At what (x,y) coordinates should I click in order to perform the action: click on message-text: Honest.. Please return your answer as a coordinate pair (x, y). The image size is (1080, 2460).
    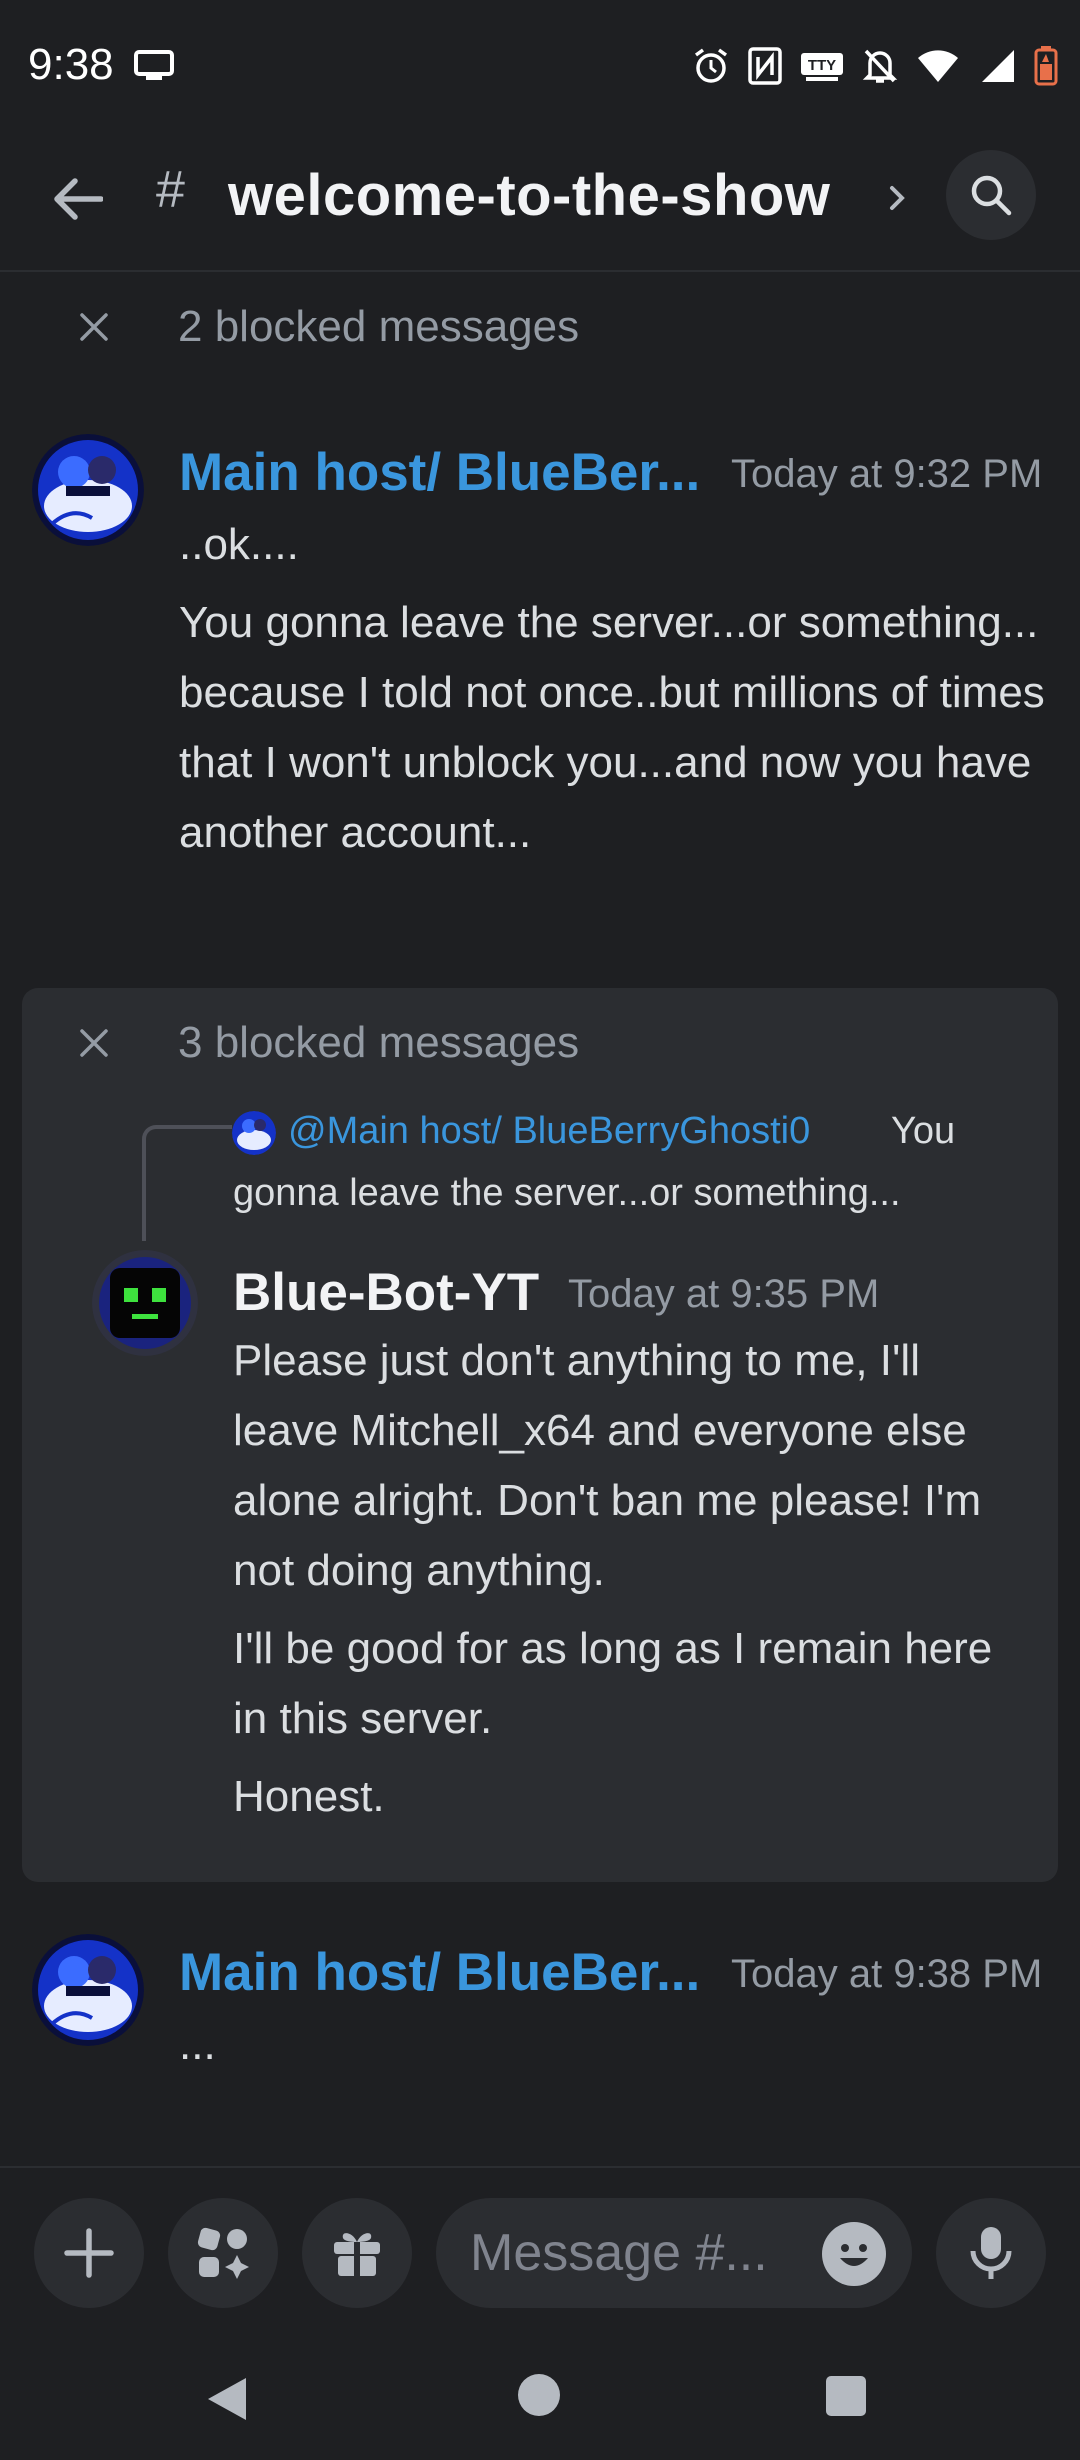
    Looking at the image, I should click on (309, 1796).